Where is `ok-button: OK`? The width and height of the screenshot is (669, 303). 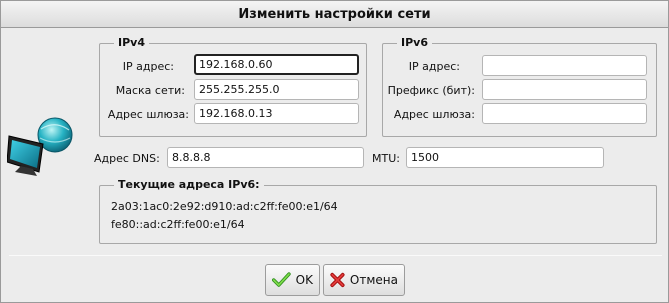
ok-button: OK is located at coordinates (292, 280).